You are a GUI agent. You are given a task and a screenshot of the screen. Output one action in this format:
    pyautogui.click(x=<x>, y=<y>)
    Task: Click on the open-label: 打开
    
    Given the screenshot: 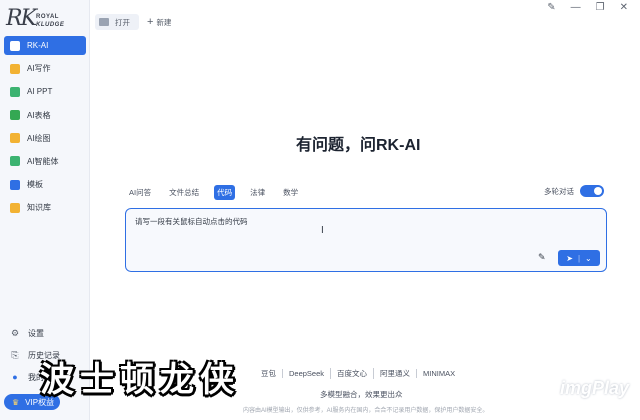 What is the action you would take?
    pyautogui.click(x=122, y=22)
    